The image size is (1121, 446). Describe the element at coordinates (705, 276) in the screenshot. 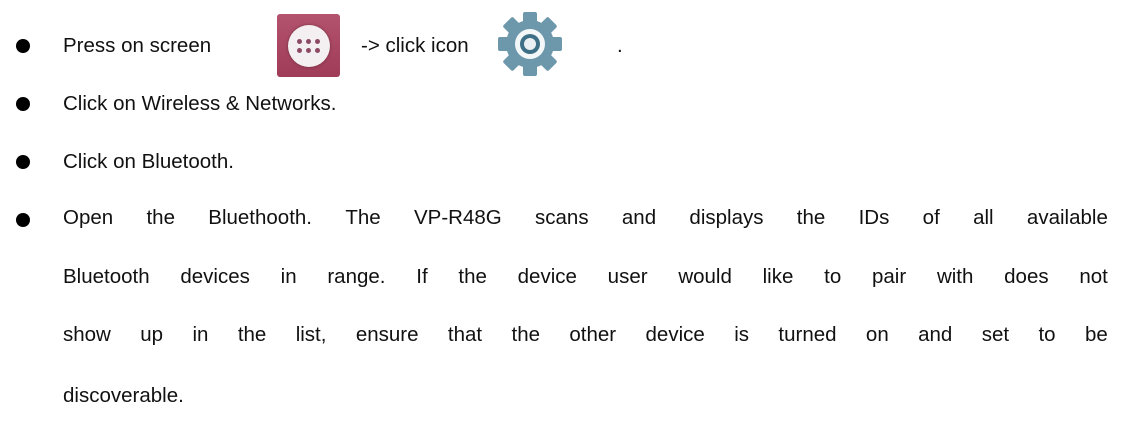

I see `word: would` at that location.